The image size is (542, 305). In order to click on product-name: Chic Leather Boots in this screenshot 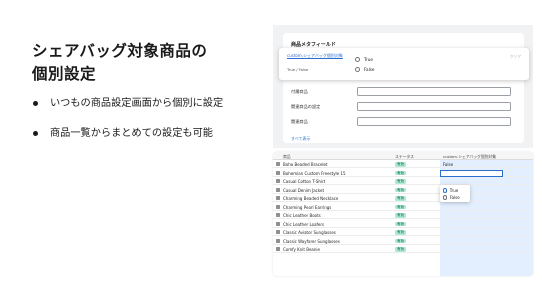, I will do `click(302, 215)`.